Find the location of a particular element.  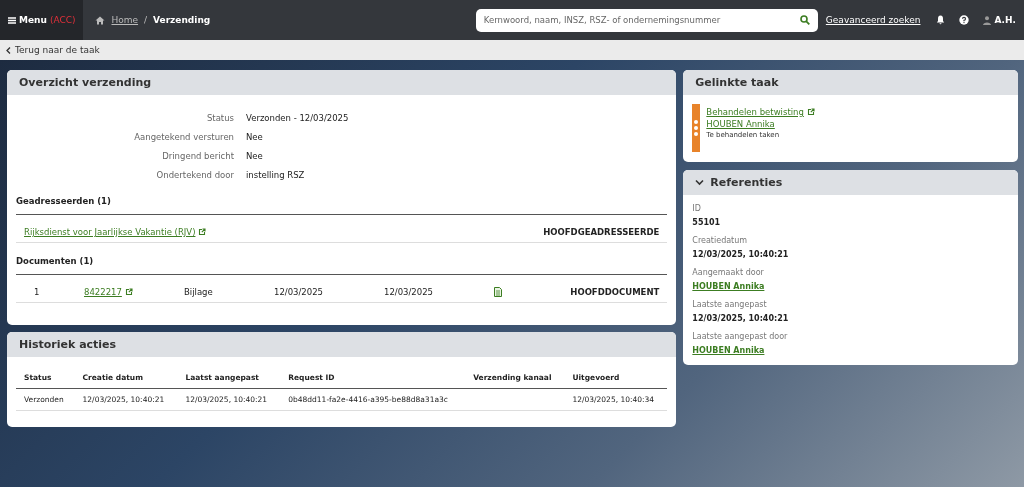

role-label: HOOFDDOCUMENT is located at coordinates (615, 292).